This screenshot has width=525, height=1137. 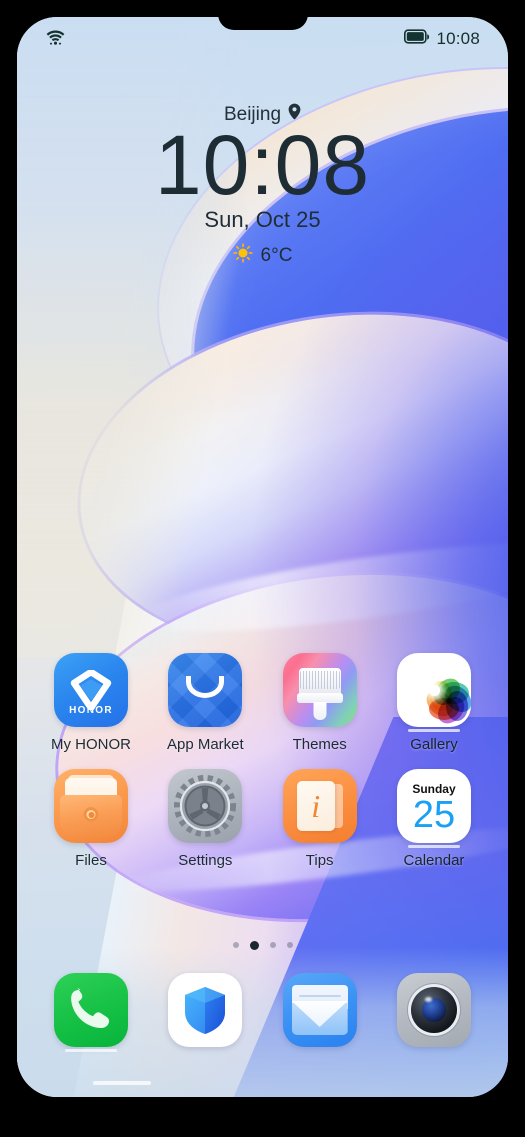 I want to click on gallery-folder-underline, so click(x=433, y=730).